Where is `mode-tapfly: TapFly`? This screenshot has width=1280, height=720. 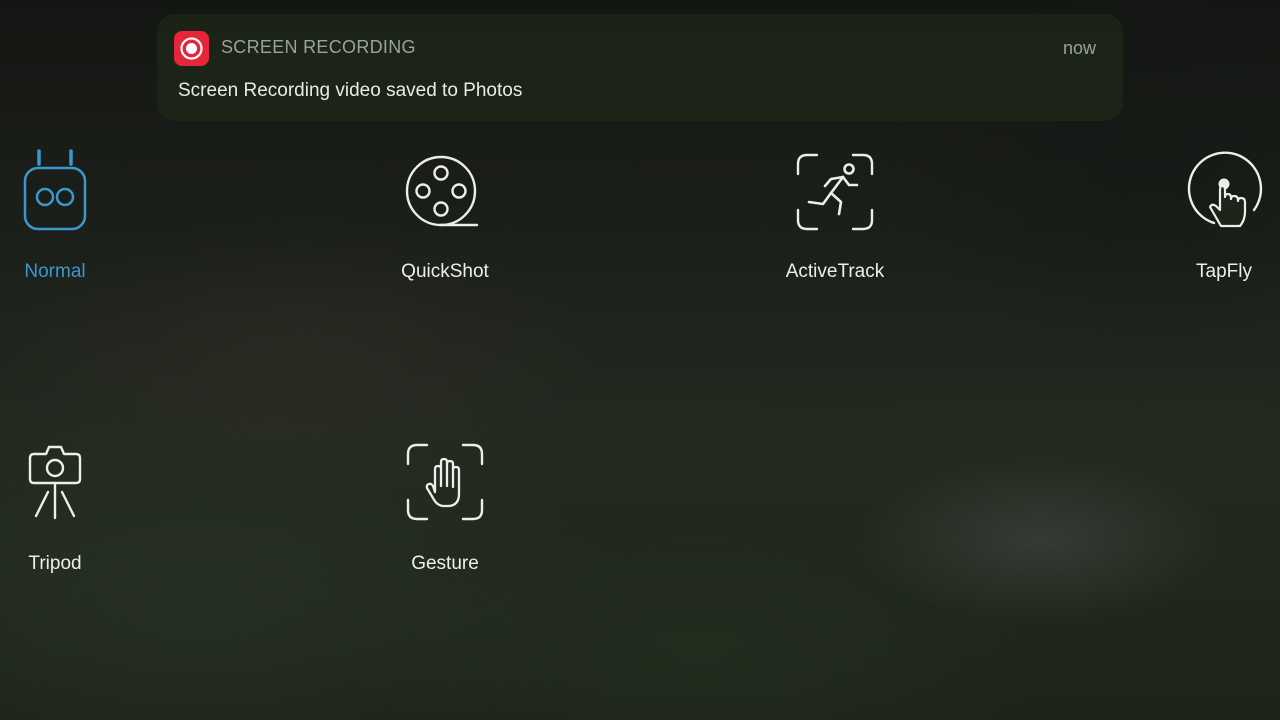
mode-tapfly: TapFly is located at coordinates (1212, 215).